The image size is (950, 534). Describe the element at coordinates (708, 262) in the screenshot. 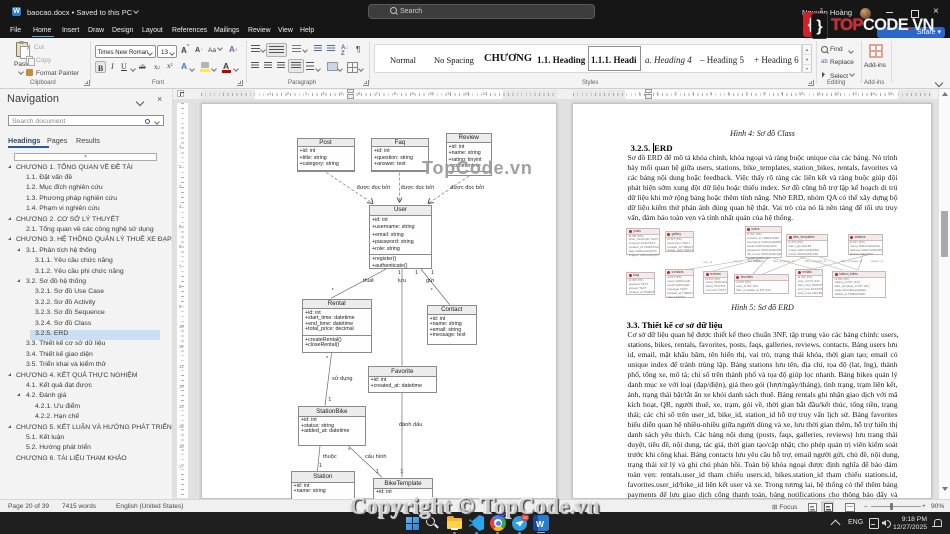

I see `svg-text: user_id` at that location.